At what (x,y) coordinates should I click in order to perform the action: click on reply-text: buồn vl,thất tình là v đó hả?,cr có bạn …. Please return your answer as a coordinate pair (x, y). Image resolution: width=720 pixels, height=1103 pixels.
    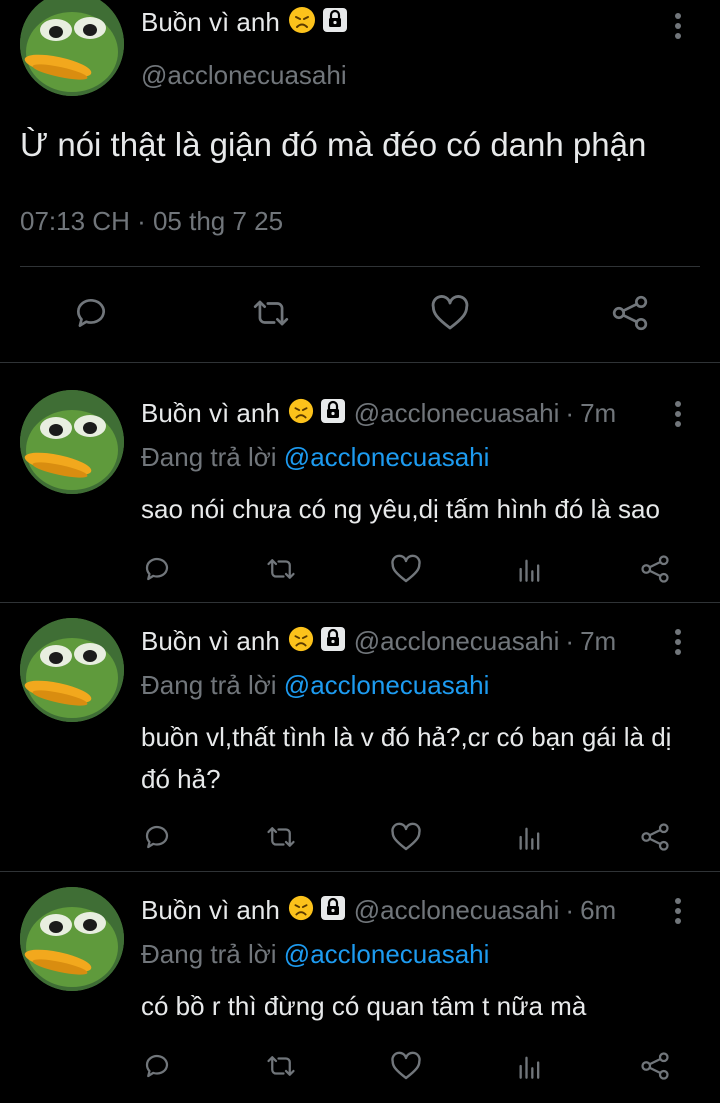
    Looking at the image, I should click on (406, 758).